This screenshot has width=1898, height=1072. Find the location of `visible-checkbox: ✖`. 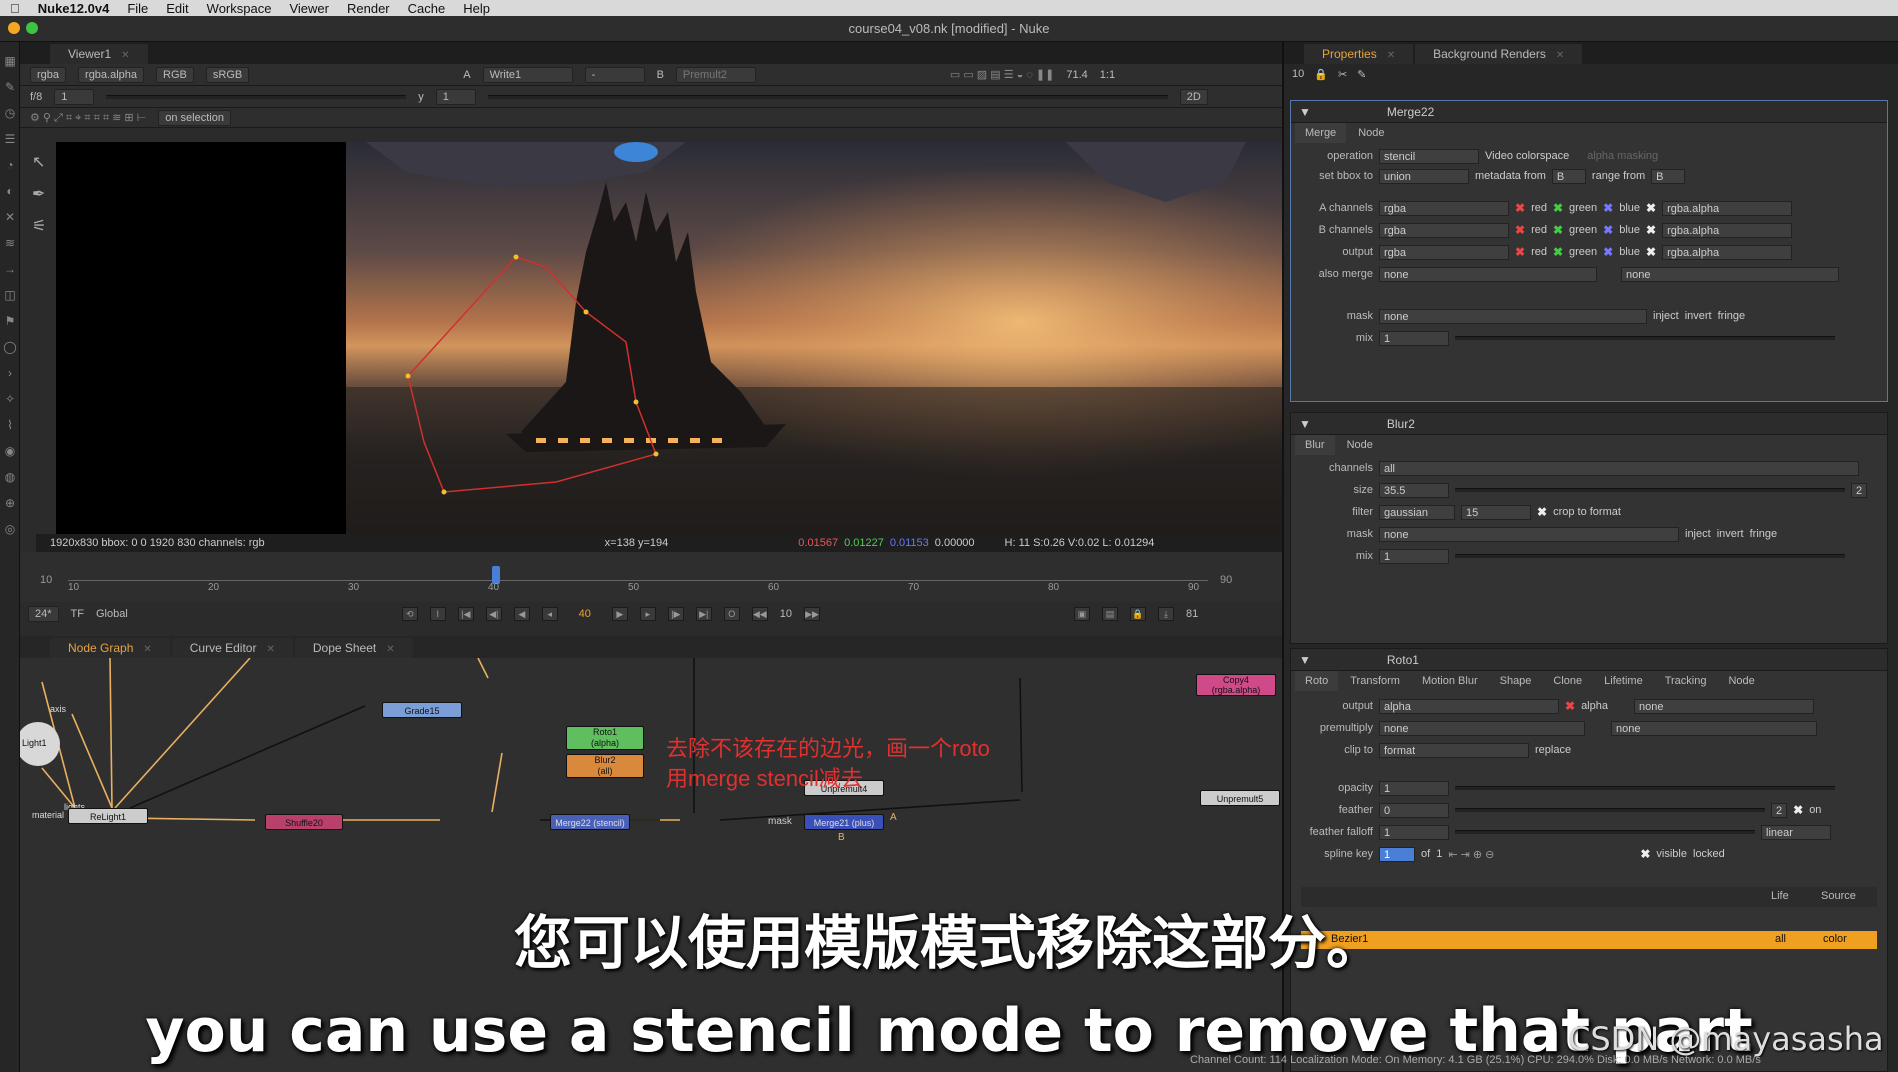

visible-checkbox: ✖ is located at coordinates (1645, 854).